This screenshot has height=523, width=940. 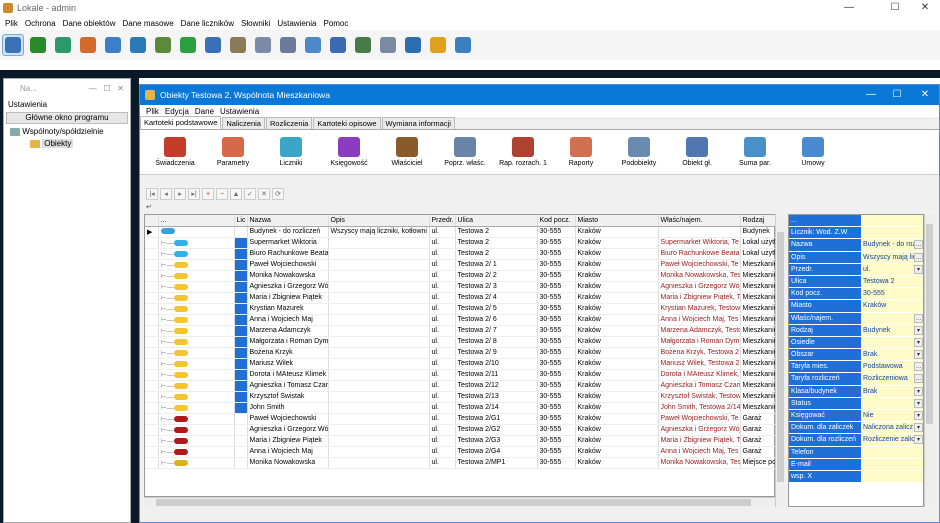 I want to click on grid-cell: Miejsce pos, so click(x=758, y=463).